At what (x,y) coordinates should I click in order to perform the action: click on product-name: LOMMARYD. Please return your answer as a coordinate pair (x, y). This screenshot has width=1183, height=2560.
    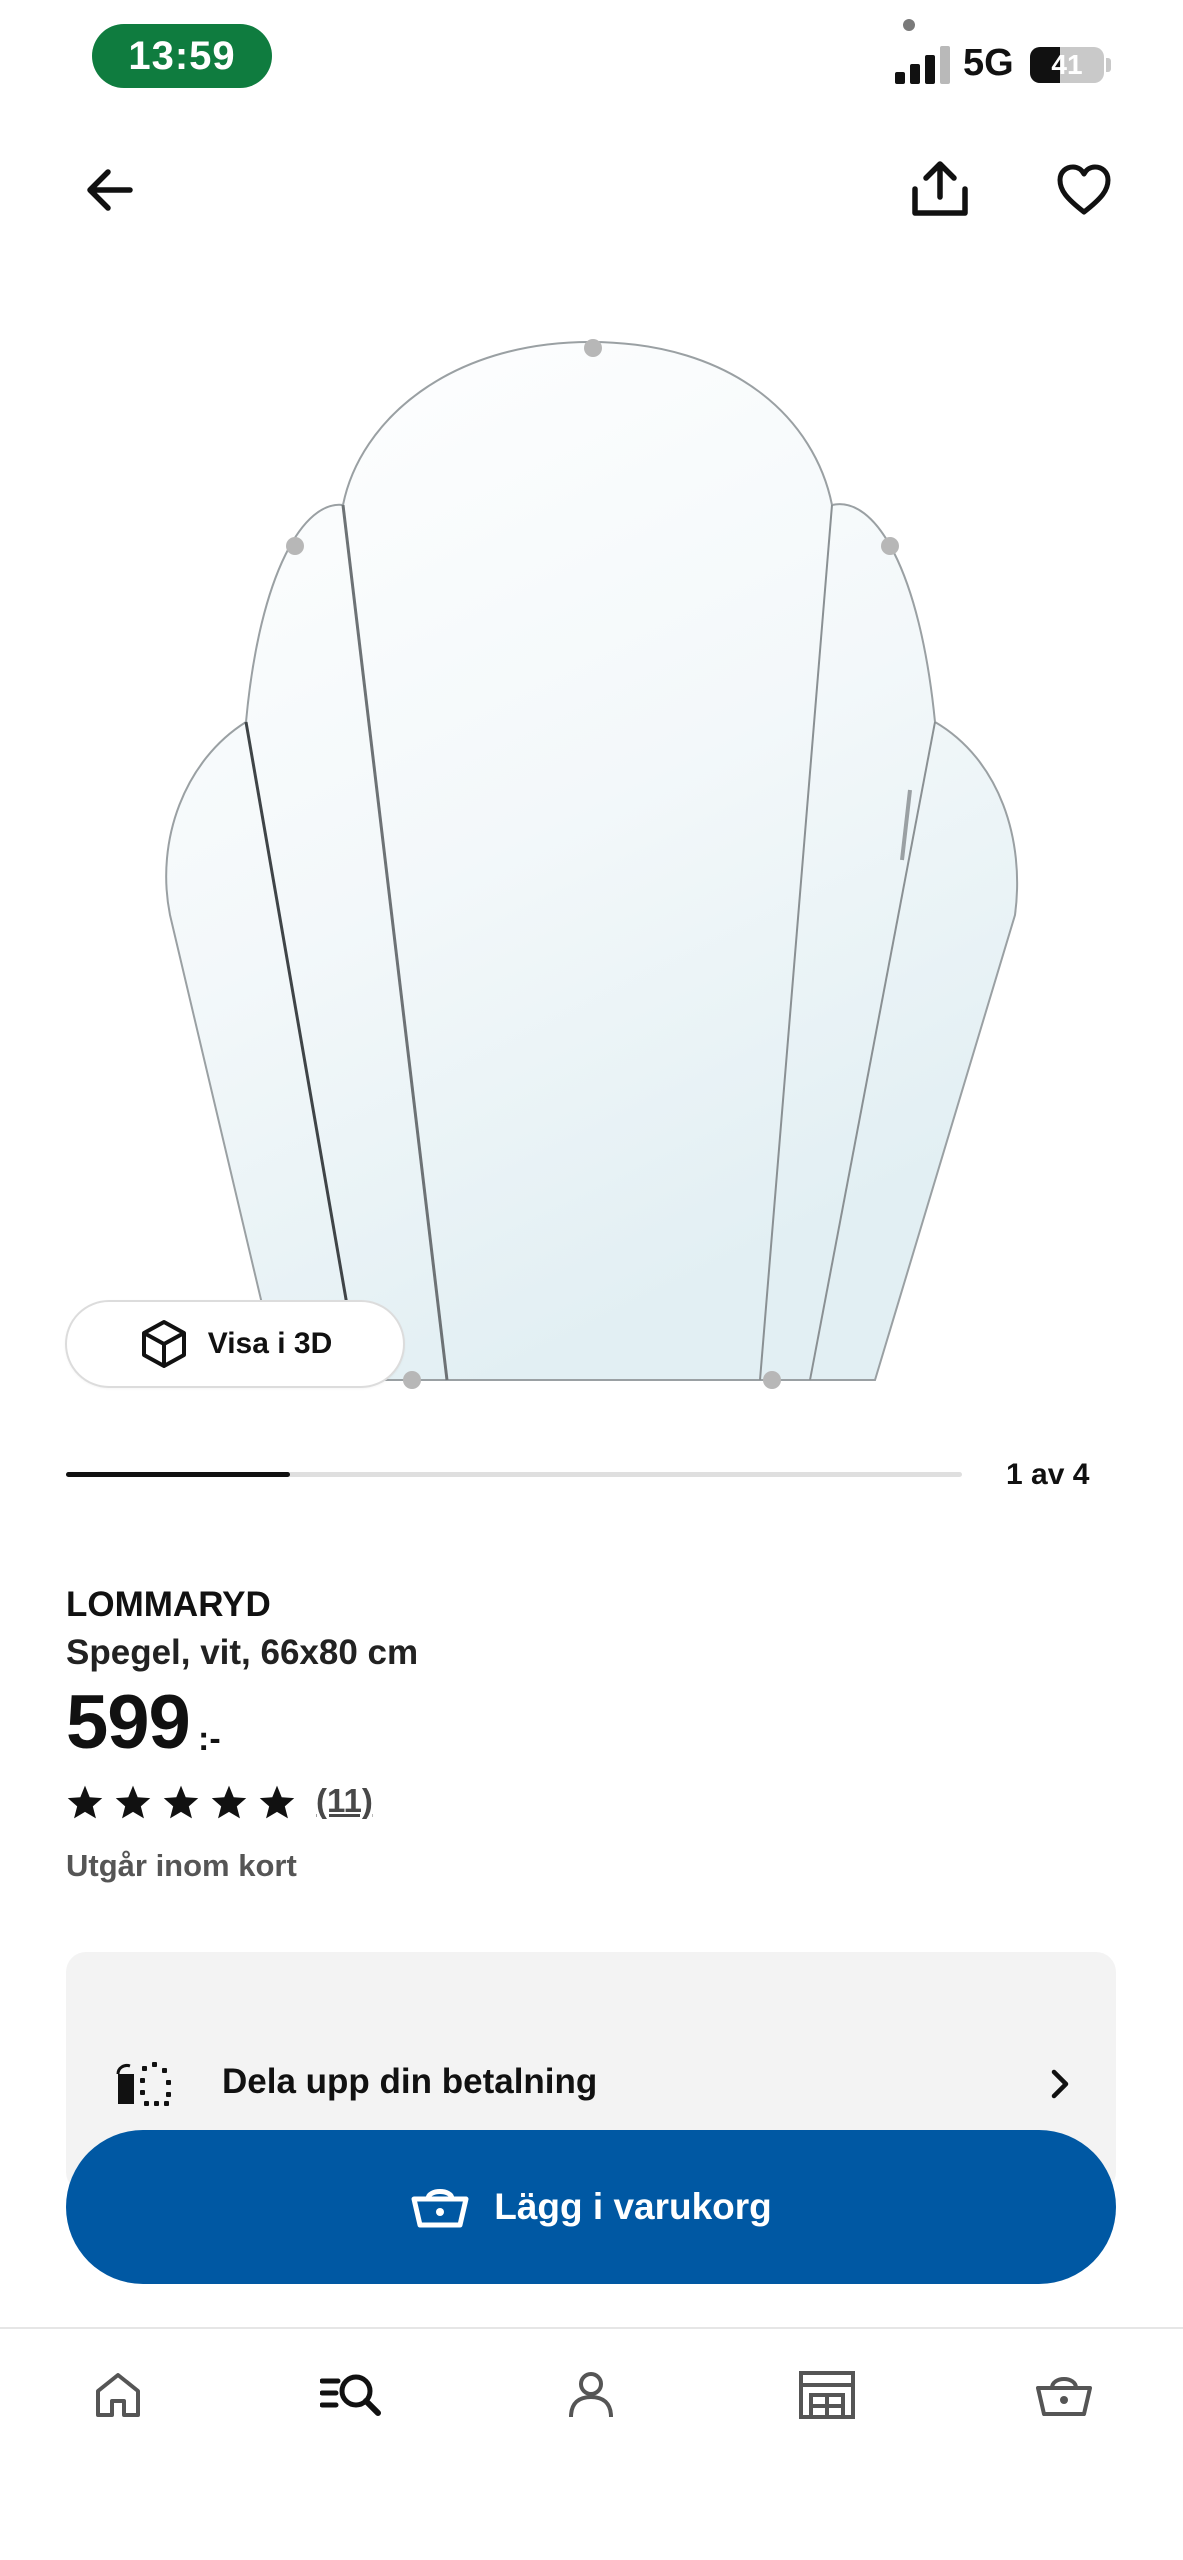
    Looking at the image, I should click on (168, 1604).